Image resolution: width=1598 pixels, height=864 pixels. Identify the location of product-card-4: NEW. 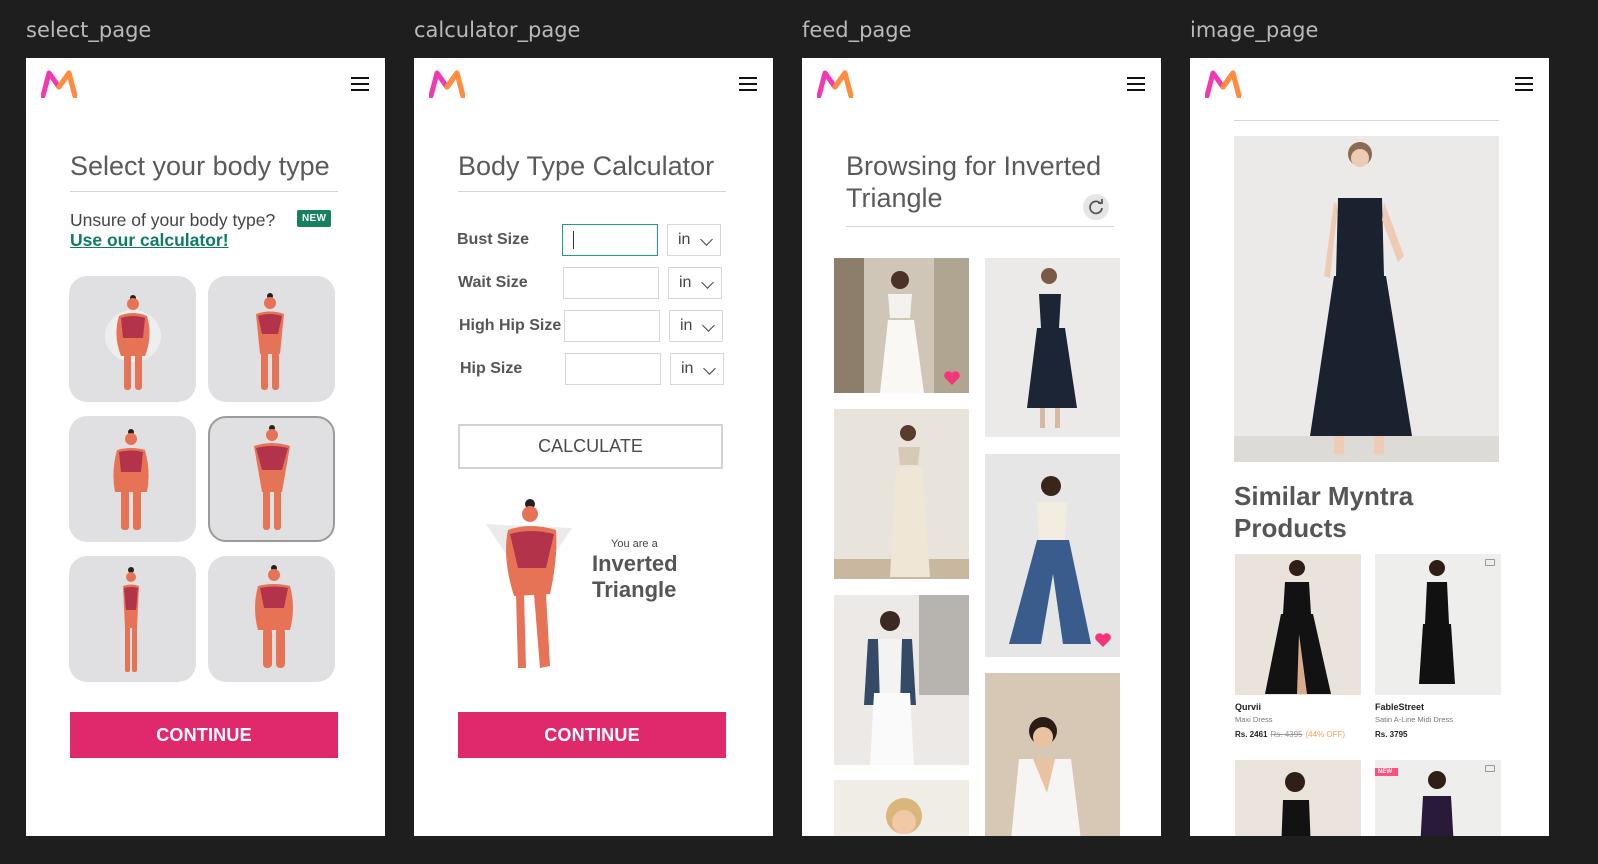
(1438, 798).